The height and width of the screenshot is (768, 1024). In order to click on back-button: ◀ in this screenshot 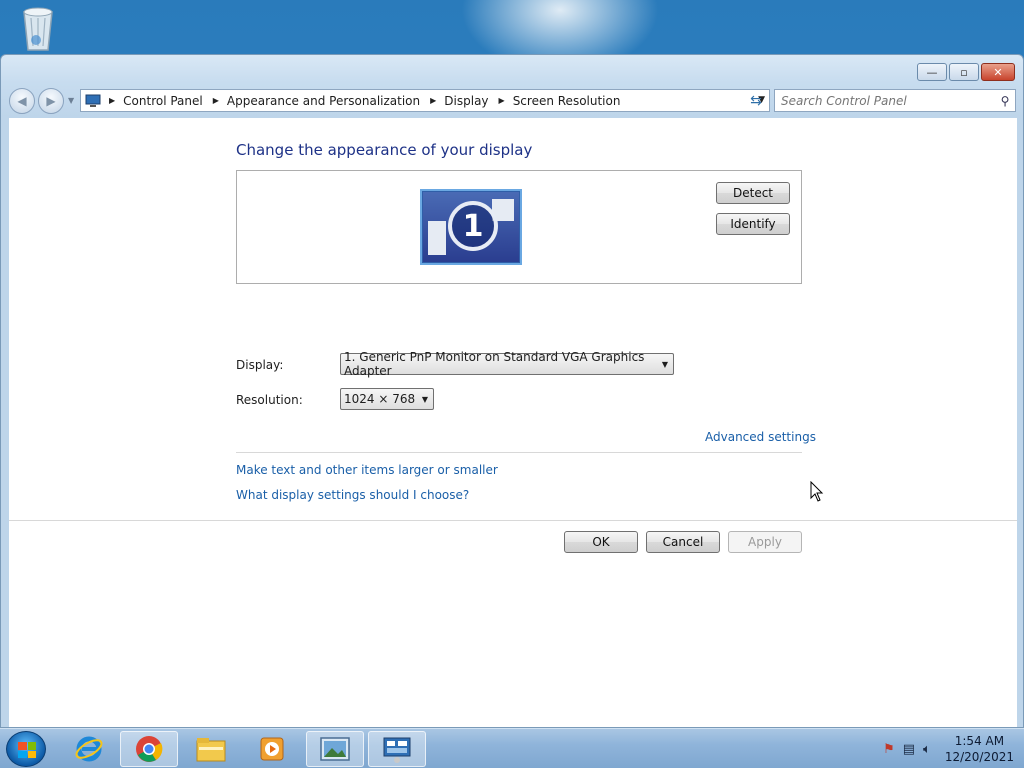, I will do `click(22, 101)`.